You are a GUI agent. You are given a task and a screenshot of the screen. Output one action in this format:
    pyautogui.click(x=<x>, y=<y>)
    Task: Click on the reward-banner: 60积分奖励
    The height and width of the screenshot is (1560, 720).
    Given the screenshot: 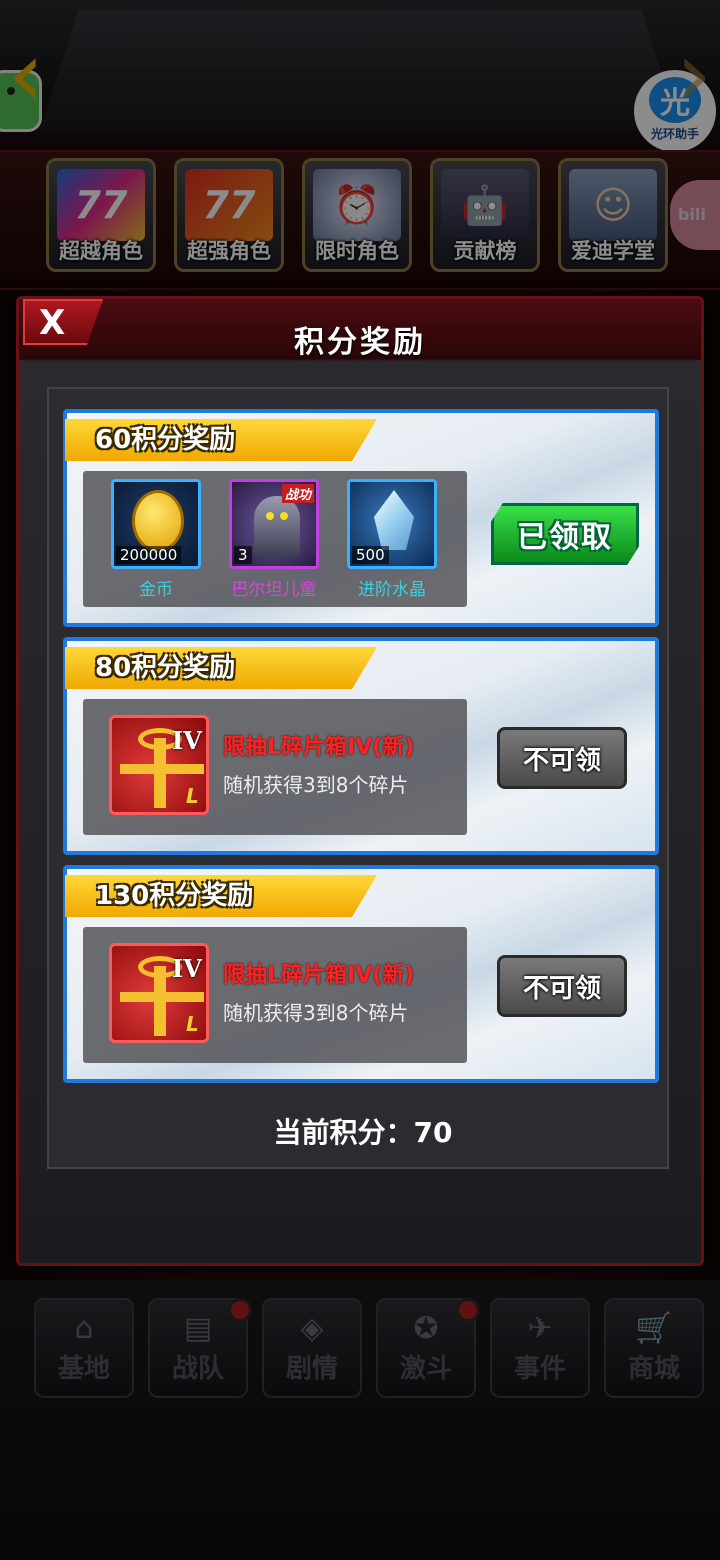 What is the action you would take?
    pyautogui.click(x=221, y=440)
    